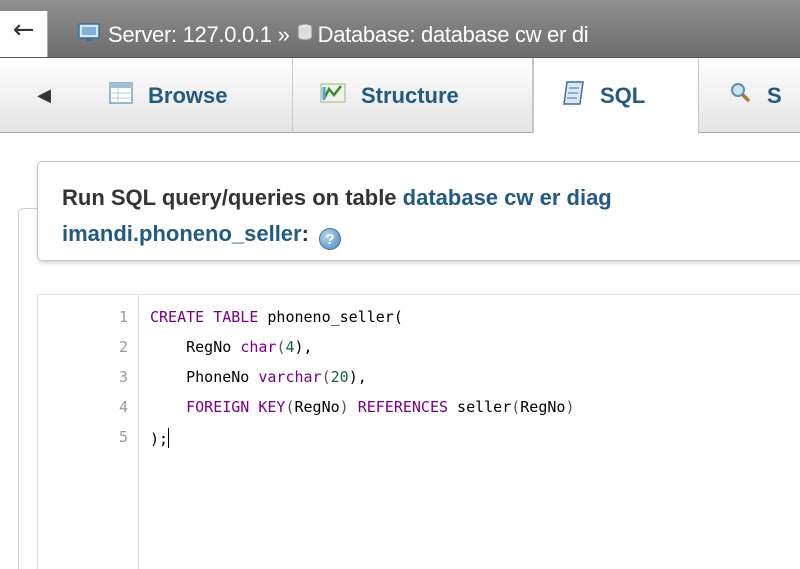 The height and width of the screenshot is (569, 800). Describe the element at coordinates (574, 96) in the screenshot. I see `sql-icon` at that location.